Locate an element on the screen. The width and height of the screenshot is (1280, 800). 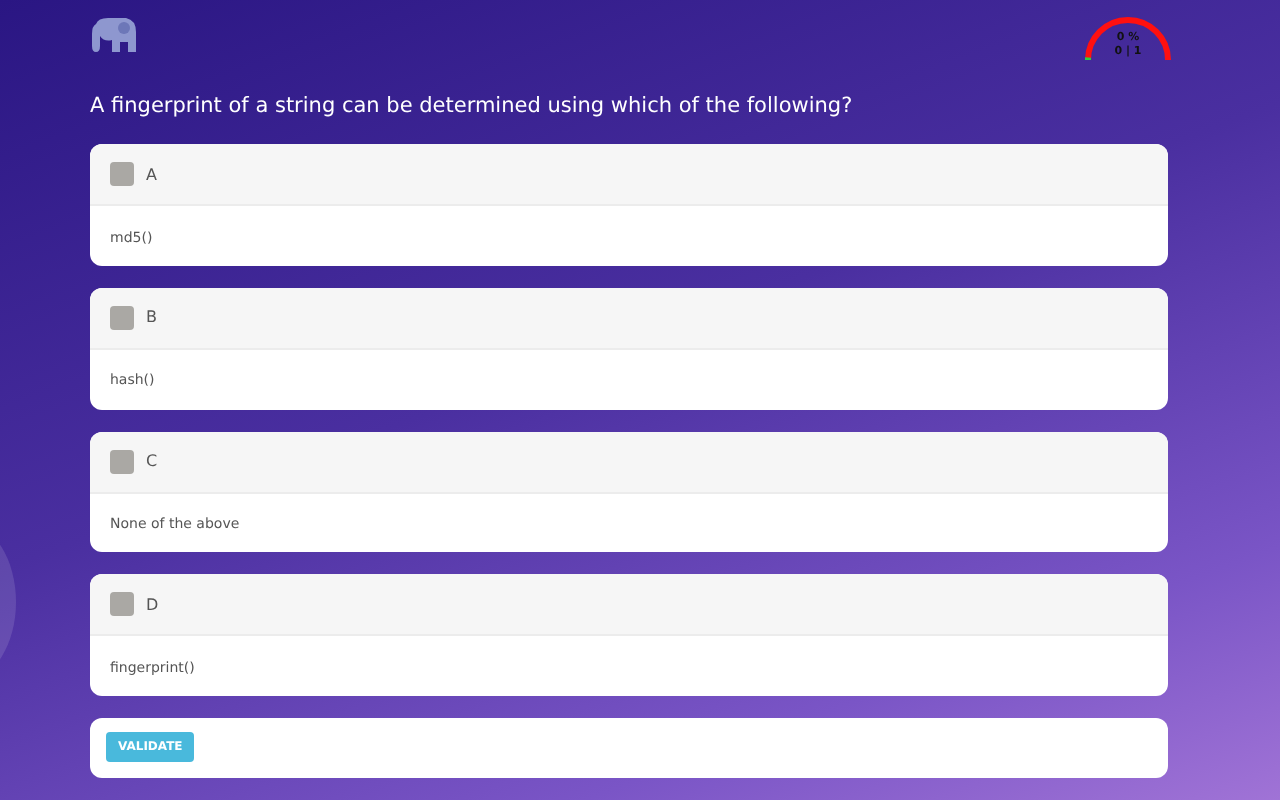
option-letter: A is located at coordinates (151, 174).